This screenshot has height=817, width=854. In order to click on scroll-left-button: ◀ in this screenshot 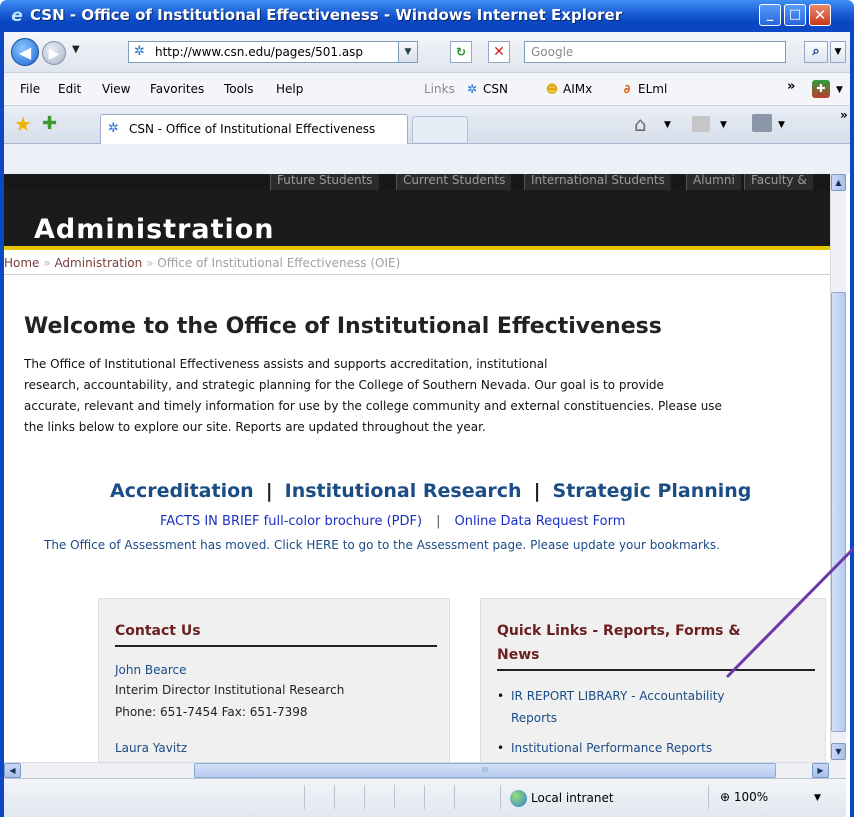, I will do `click(12, 770)`.